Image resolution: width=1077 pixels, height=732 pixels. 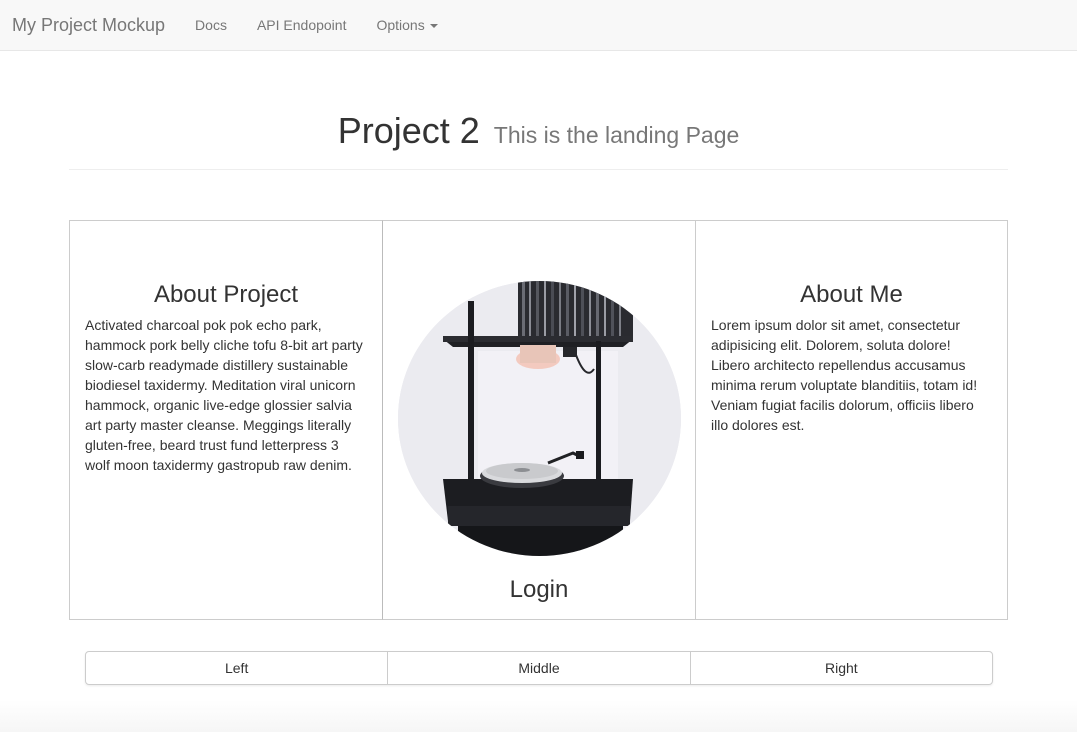 What do you see at coordinates (851, 294) in the screenshot?
I see `about-me-heading: About Me` at bounding box center [851, 294].